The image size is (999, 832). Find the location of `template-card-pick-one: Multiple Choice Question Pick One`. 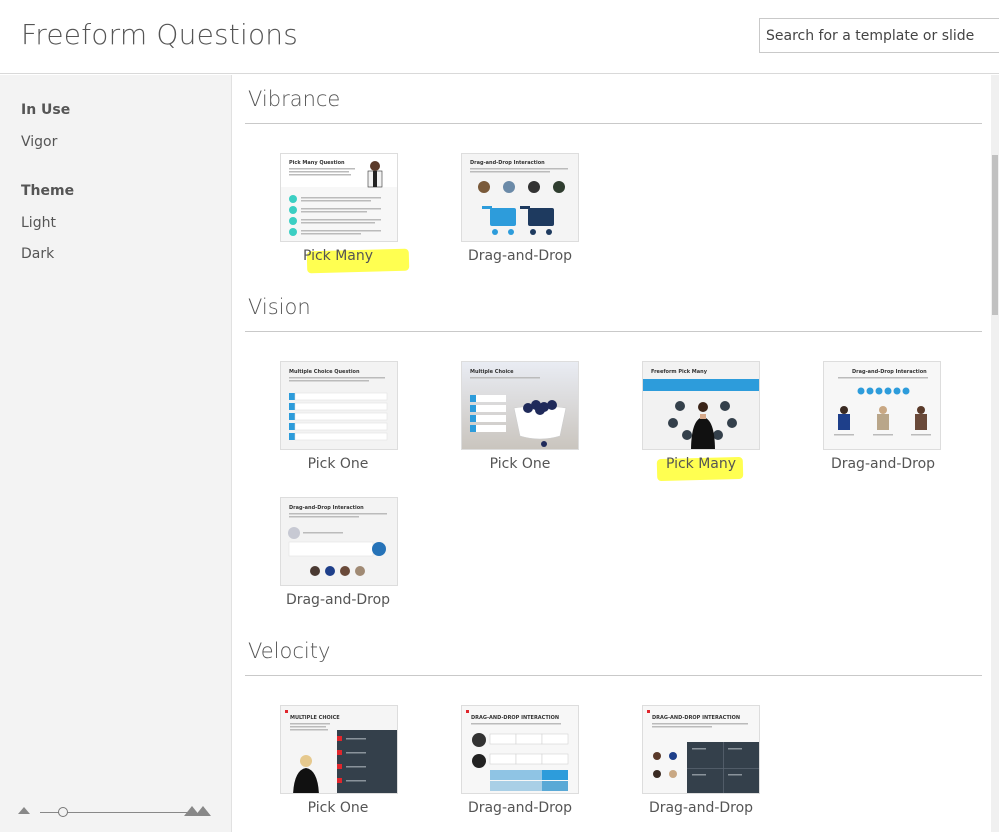

template-card-pick-one: Multiple Choice Question Pick One is located at coordinates (324, 426).